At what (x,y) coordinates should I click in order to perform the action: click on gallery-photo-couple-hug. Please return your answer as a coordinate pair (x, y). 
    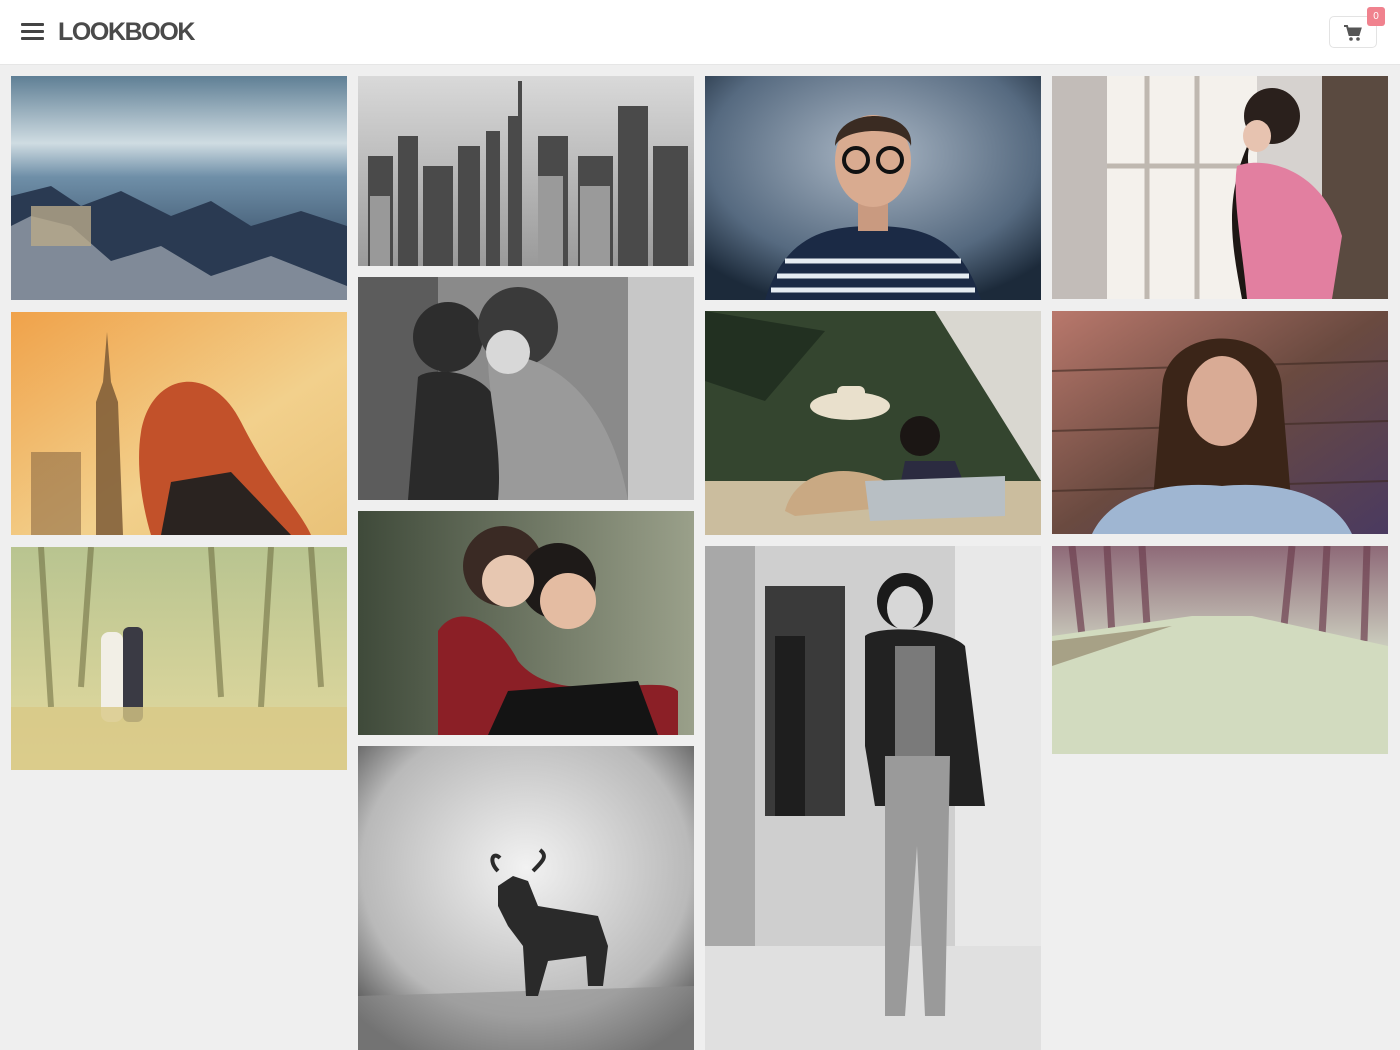
    Looking at the image, I should click on (526, 623).